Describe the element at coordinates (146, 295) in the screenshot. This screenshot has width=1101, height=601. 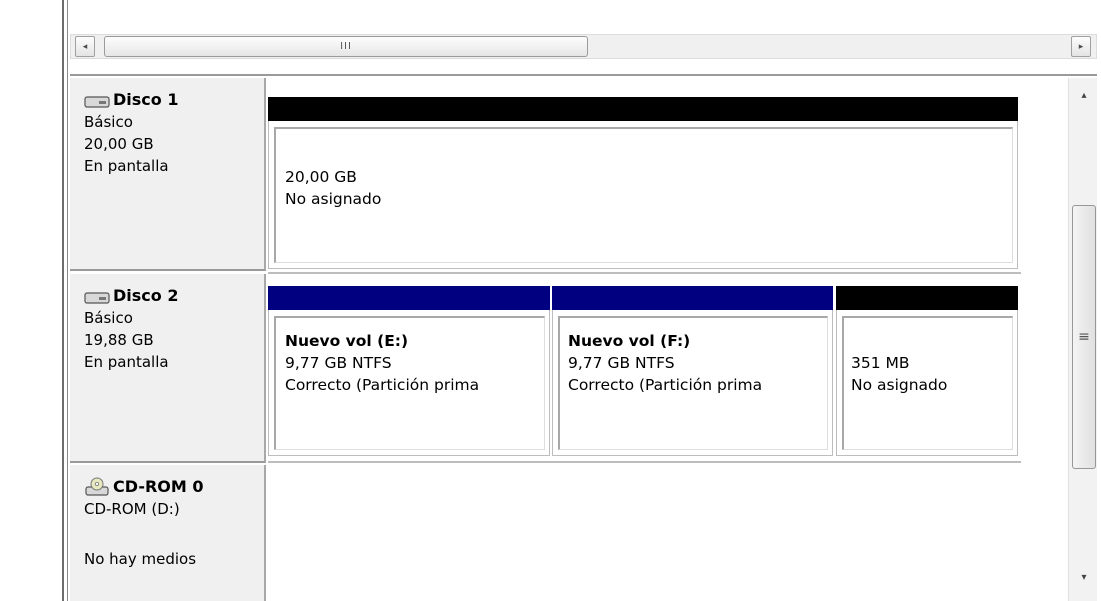
I see `disk-name: Disco 2` at that location.